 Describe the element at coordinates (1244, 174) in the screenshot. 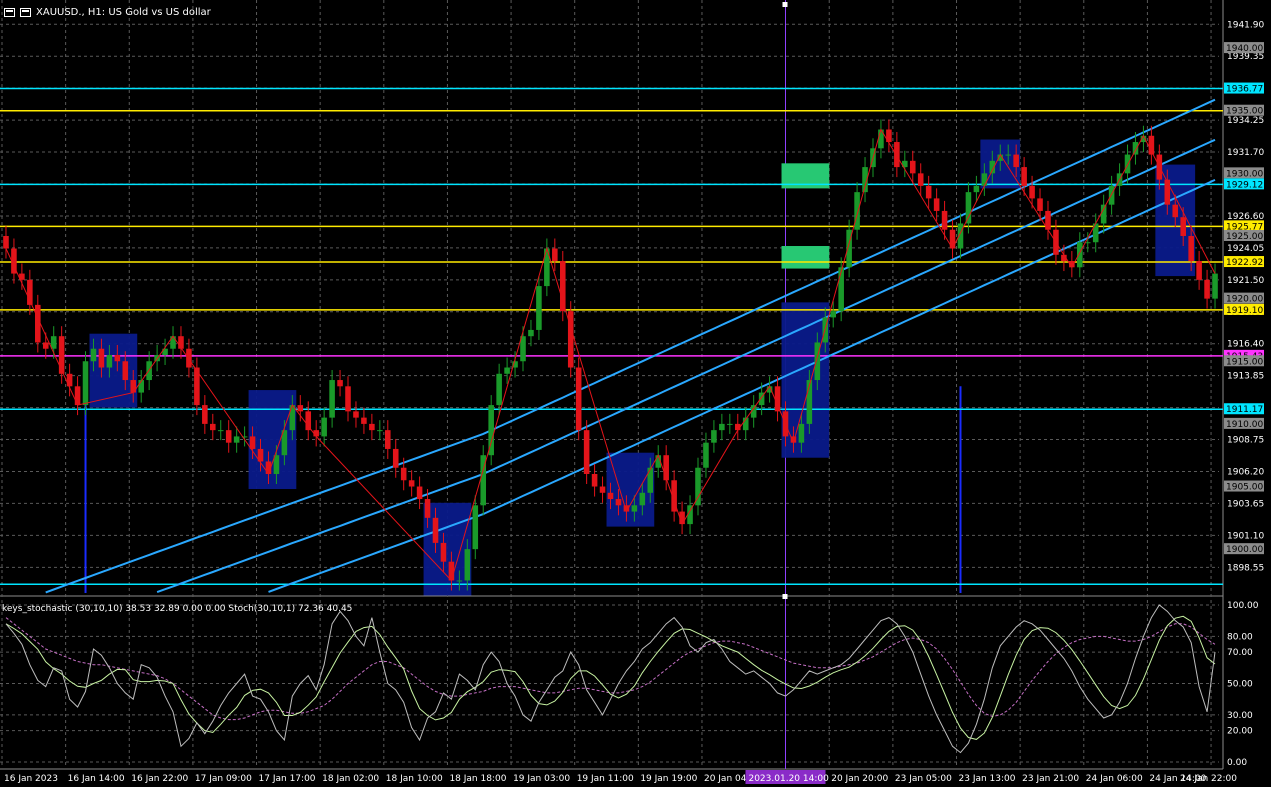

I see `price-level-tag-label: 1930.00` at that location.